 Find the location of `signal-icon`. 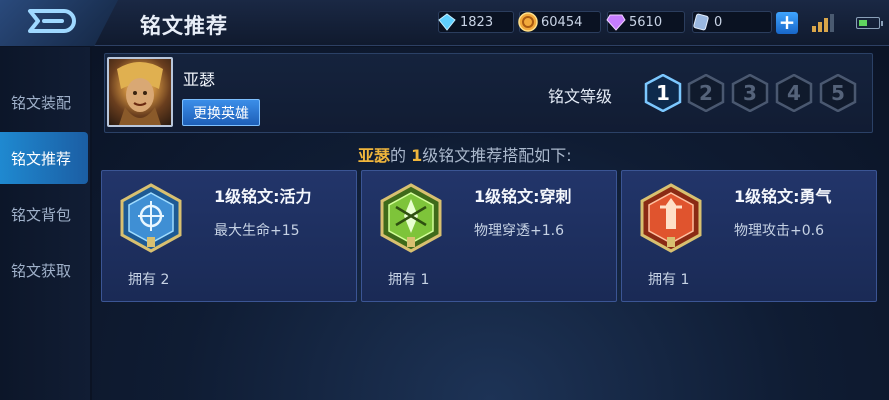

signal-icon is located at coordinates (823, 23).